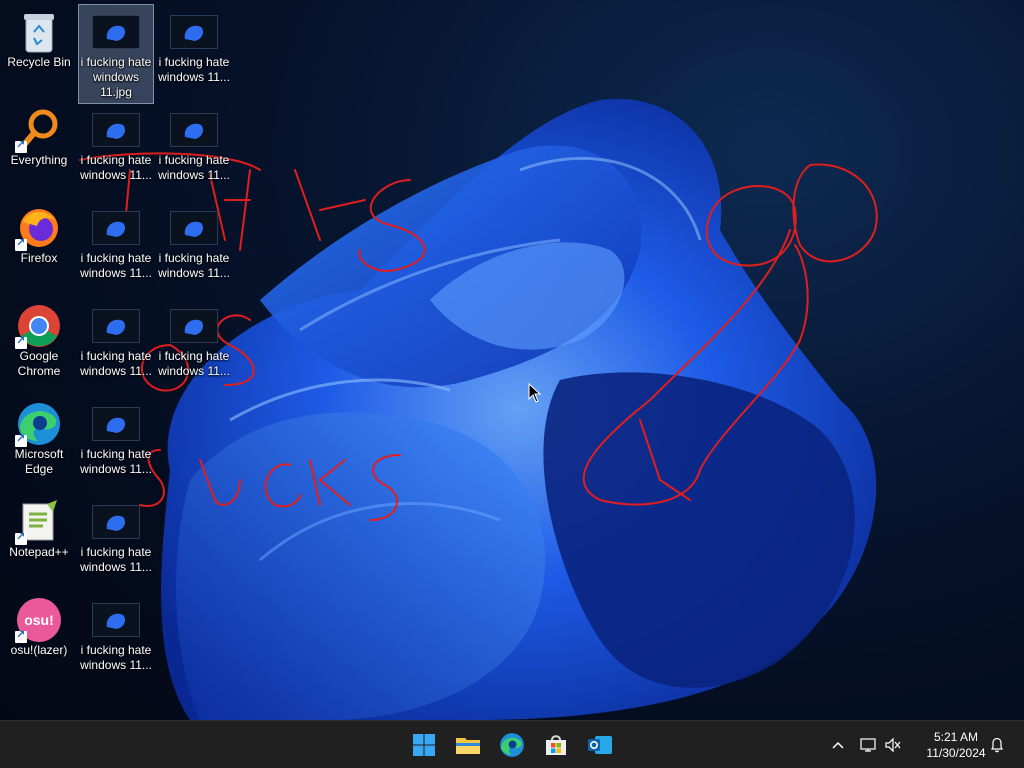 This screenshot has width=1024, height=768. What do you see at coordinates (893, 745) in the screenshot?
I see `volume-muted-icon` at bounding box center [893, 745].